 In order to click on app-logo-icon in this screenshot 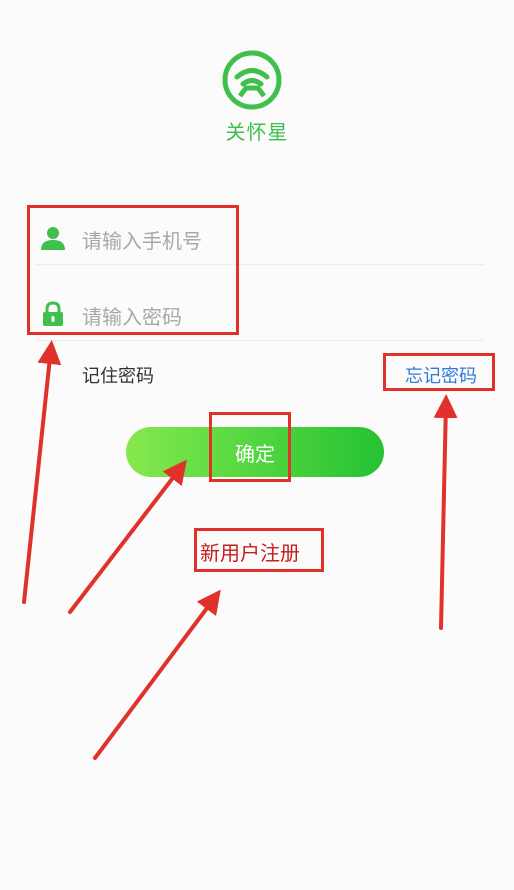, I will do `click(252, 80)`.